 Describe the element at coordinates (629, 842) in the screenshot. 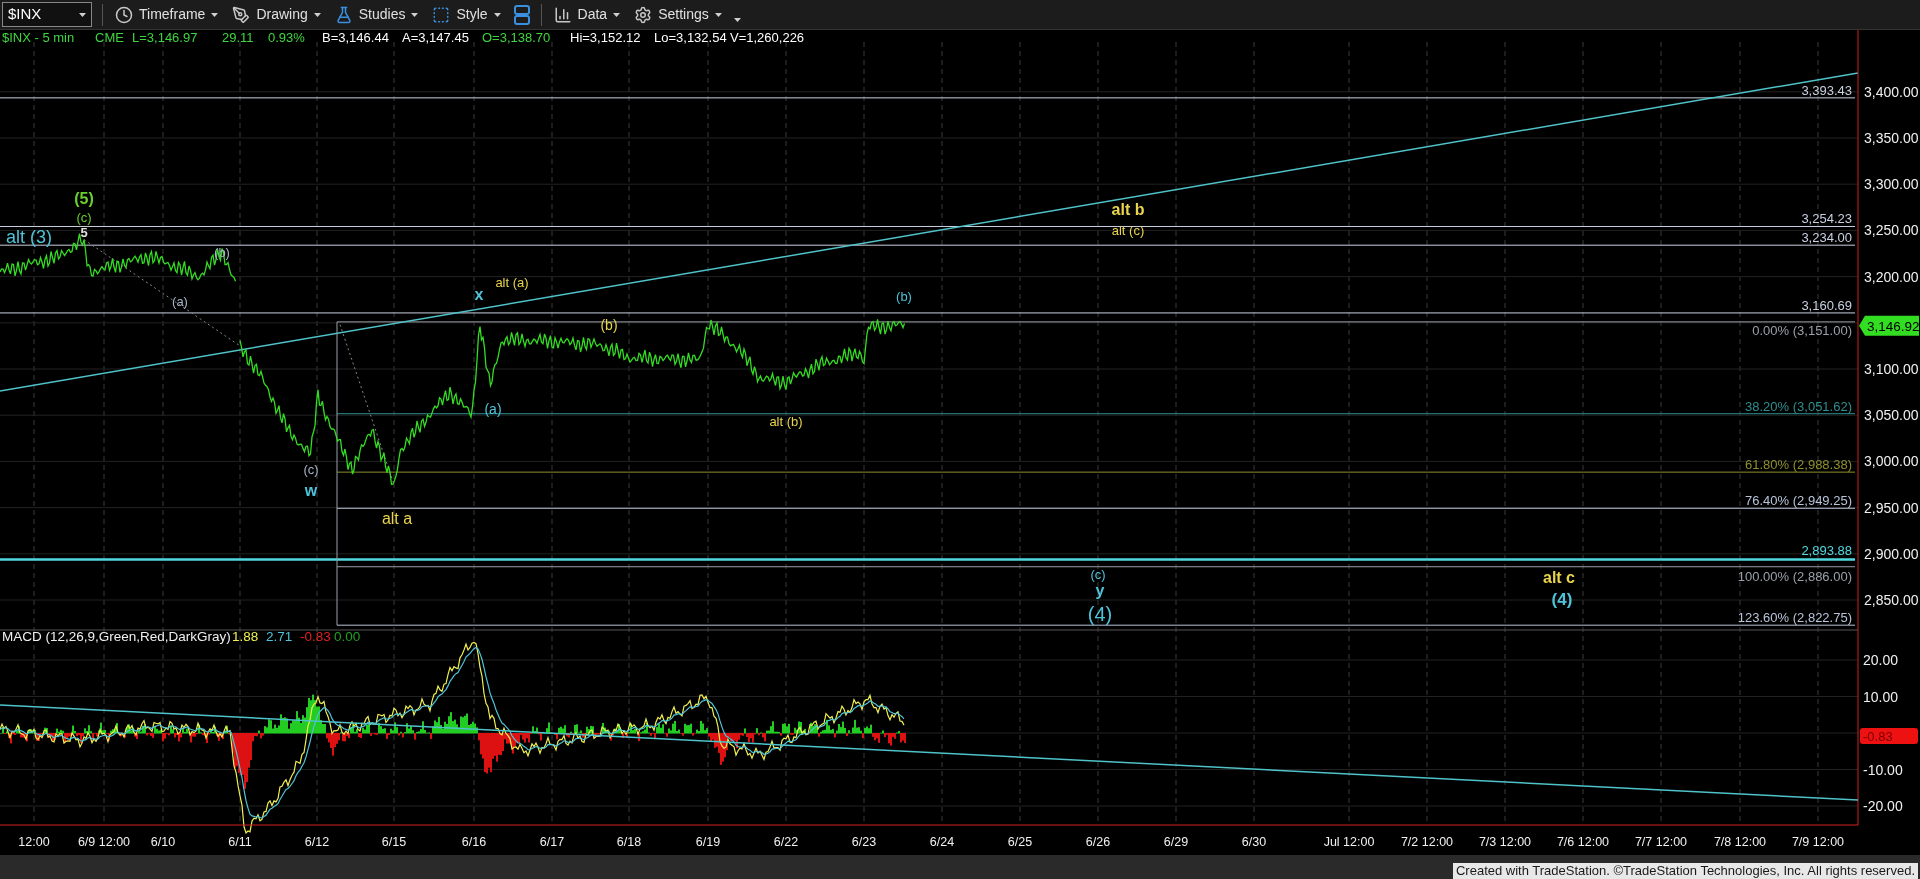

I see `time-axis-label: 6/18` at that location.